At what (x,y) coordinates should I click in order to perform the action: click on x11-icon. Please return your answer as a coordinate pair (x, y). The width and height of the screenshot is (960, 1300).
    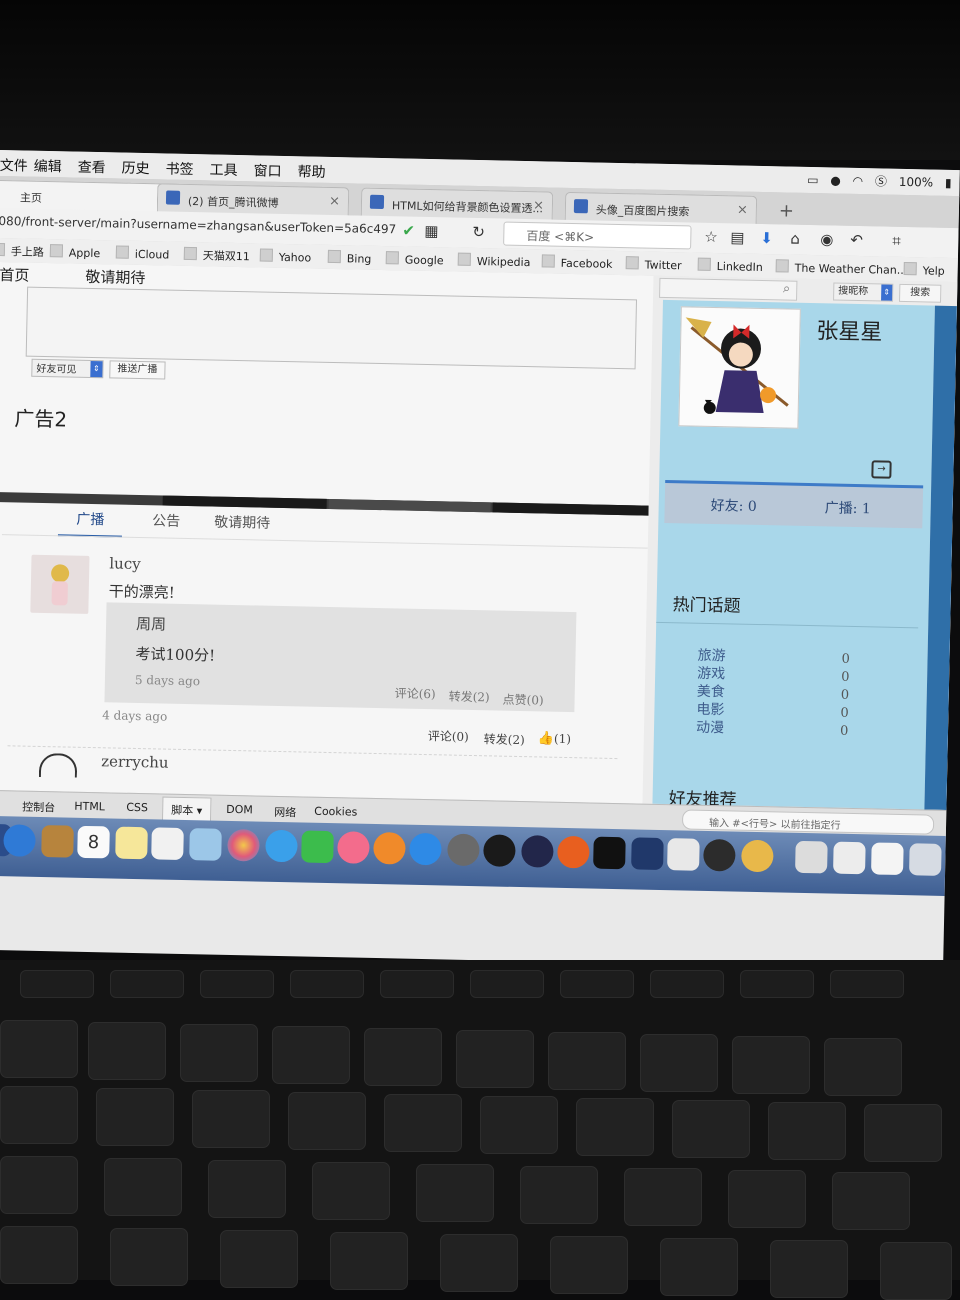
    Looking at the image, I should click on (811, 857).